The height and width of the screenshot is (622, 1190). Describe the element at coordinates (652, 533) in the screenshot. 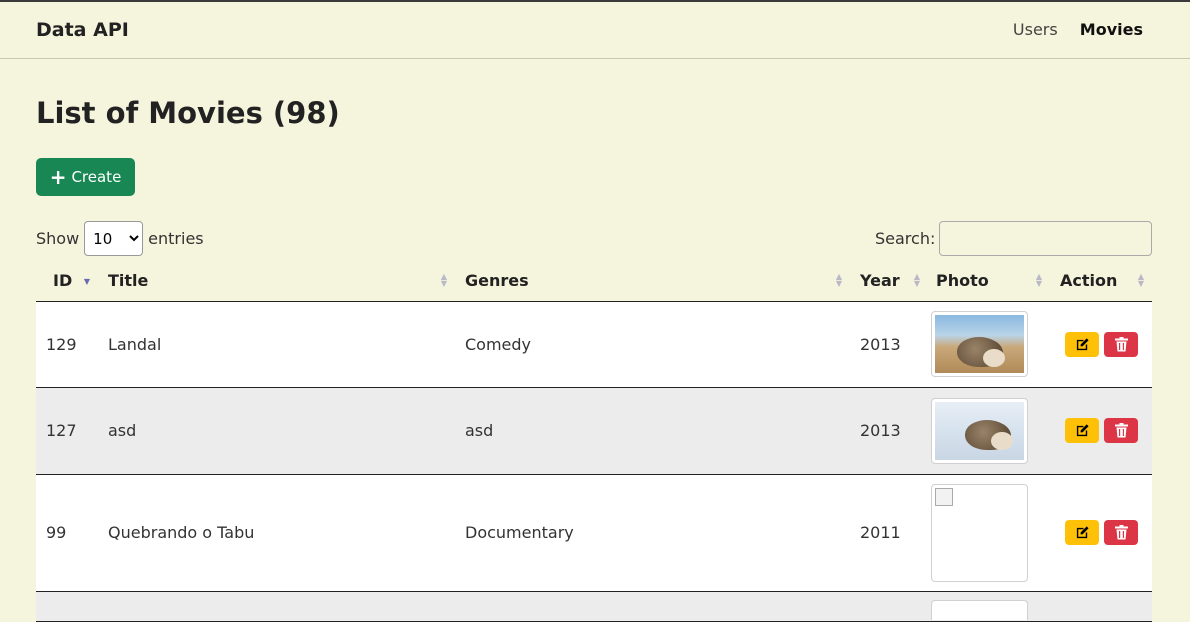

I see `cell-genres: Documentary` at that location.